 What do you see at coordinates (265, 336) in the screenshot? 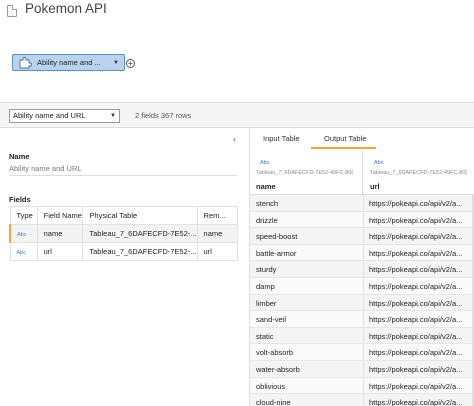
I see `name-cell: static` at bounding box center [265, 336].